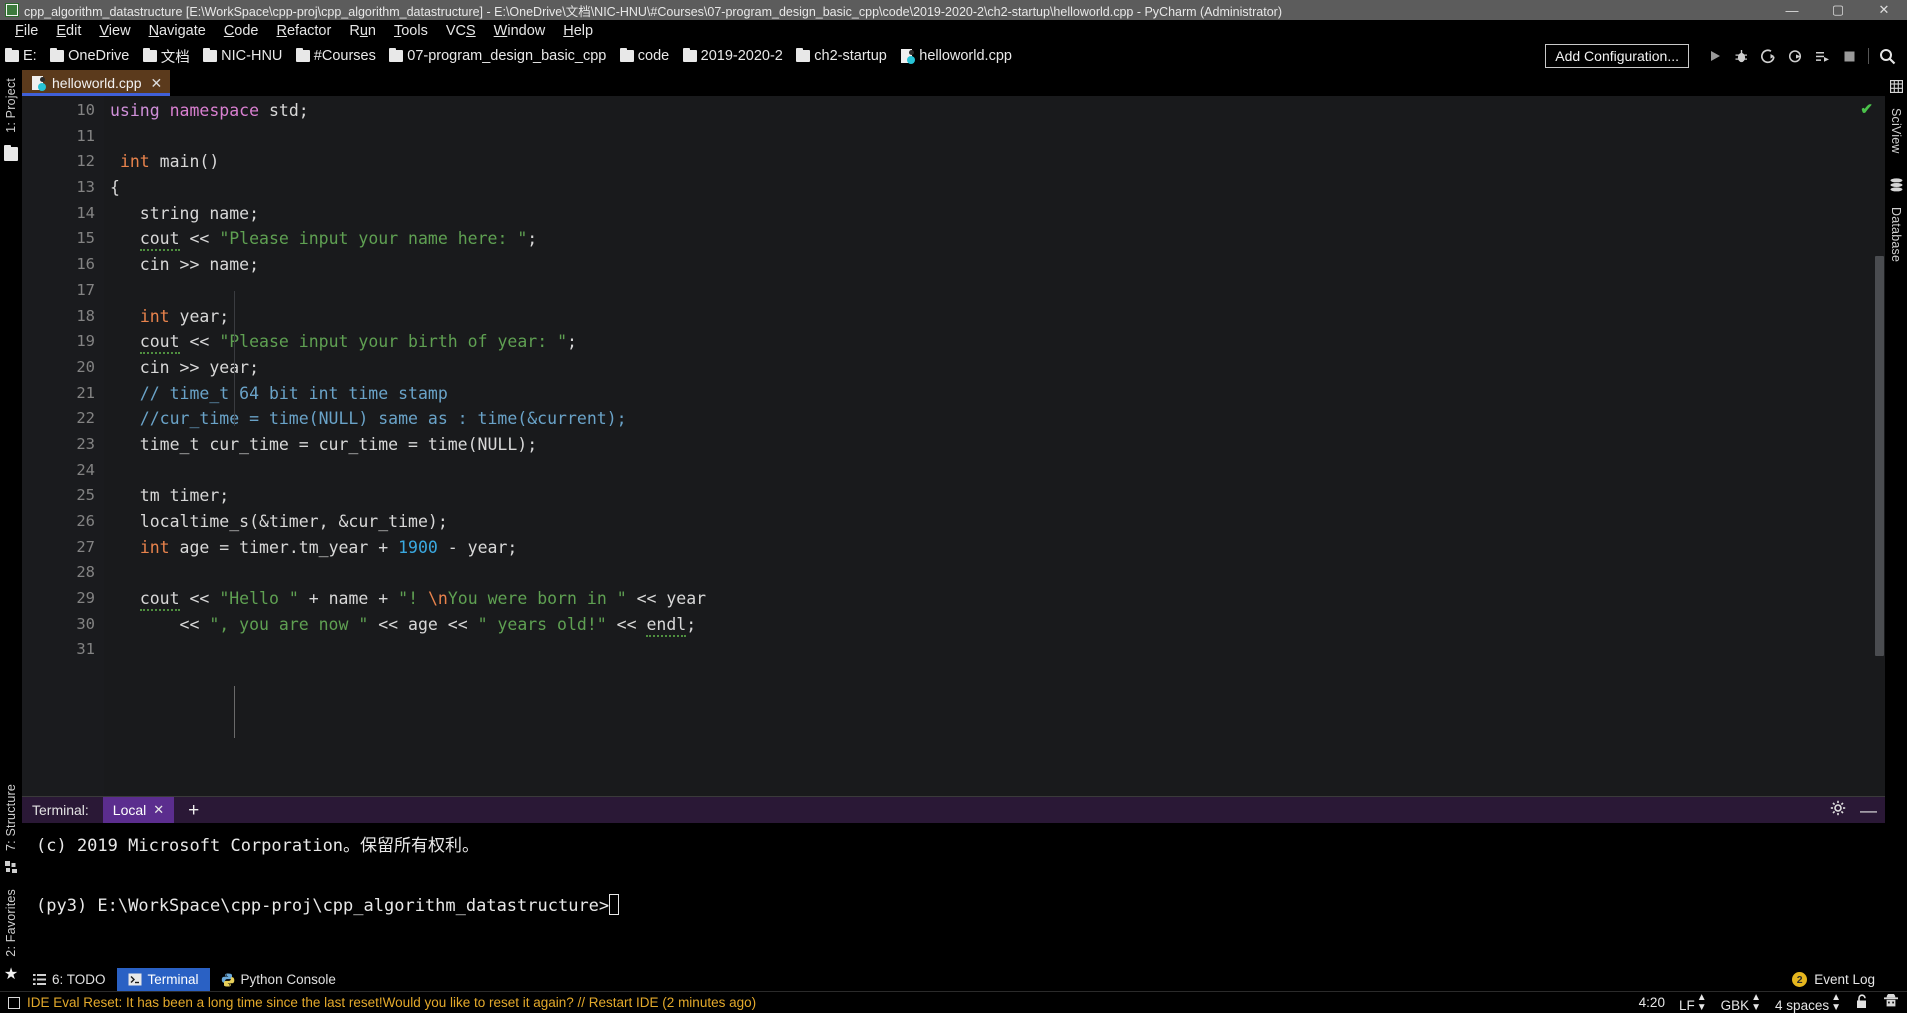 Image resolution: width=1907 pixels, height=1013 pixels. I want to click on run-tests-button, so click(1822, 56).